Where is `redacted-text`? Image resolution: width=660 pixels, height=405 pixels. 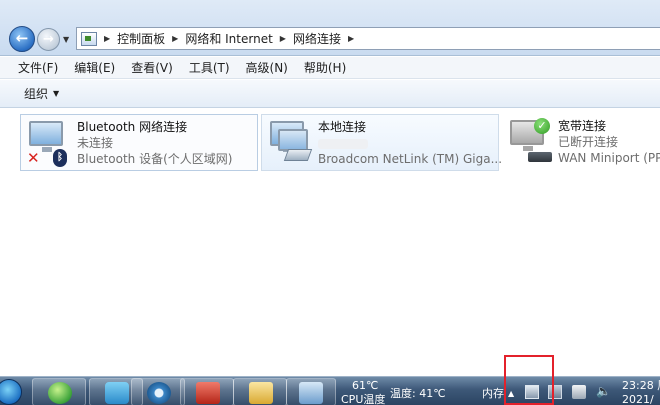
redacted-text is located at coordinates (343, 143).